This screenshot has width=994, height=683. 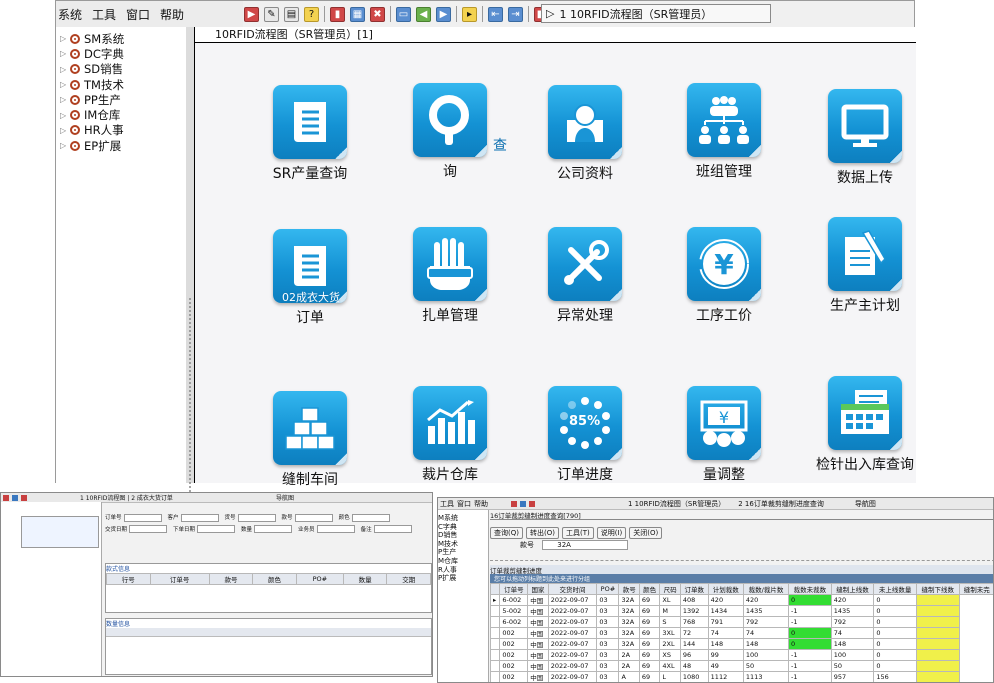 I want to click on tree-item: ▷ SM系统, so click(x=121, y=38).